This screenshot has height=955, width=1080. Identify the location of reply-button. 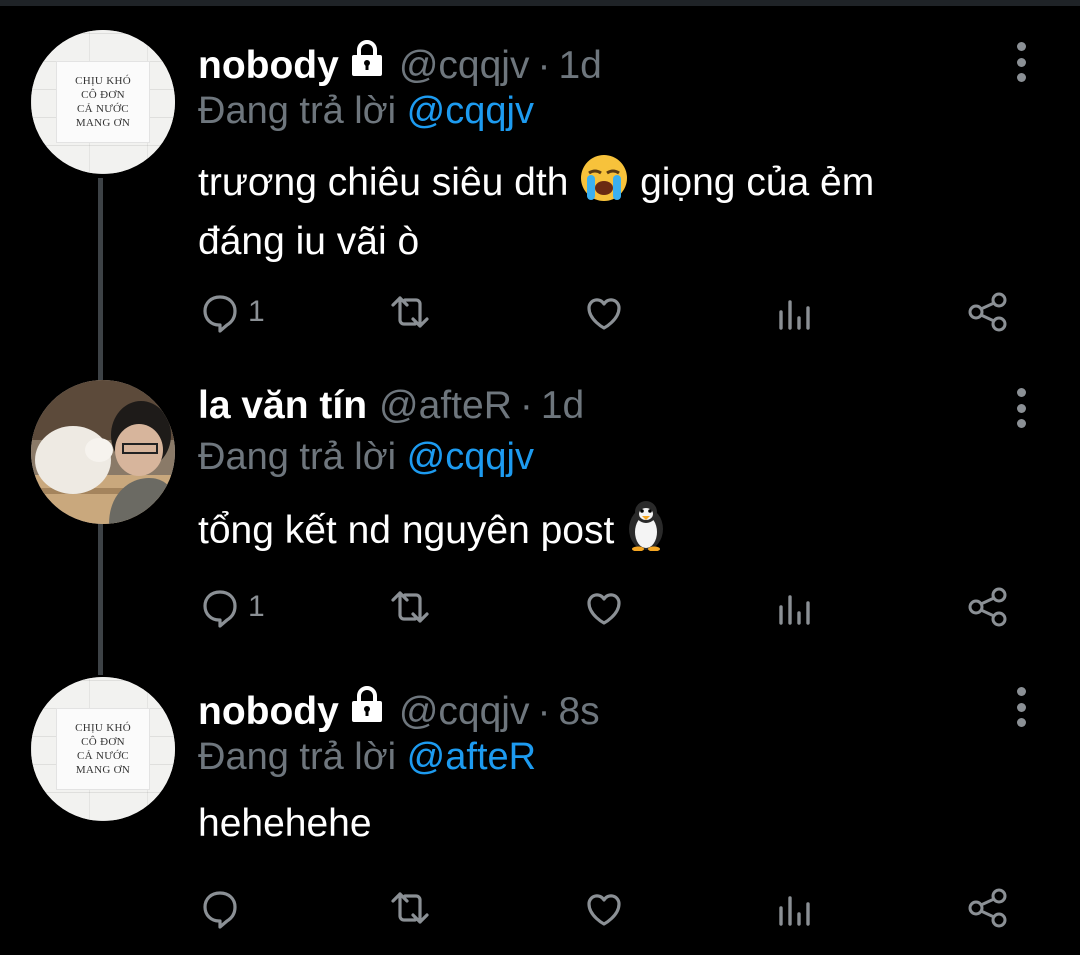
(223, 908).